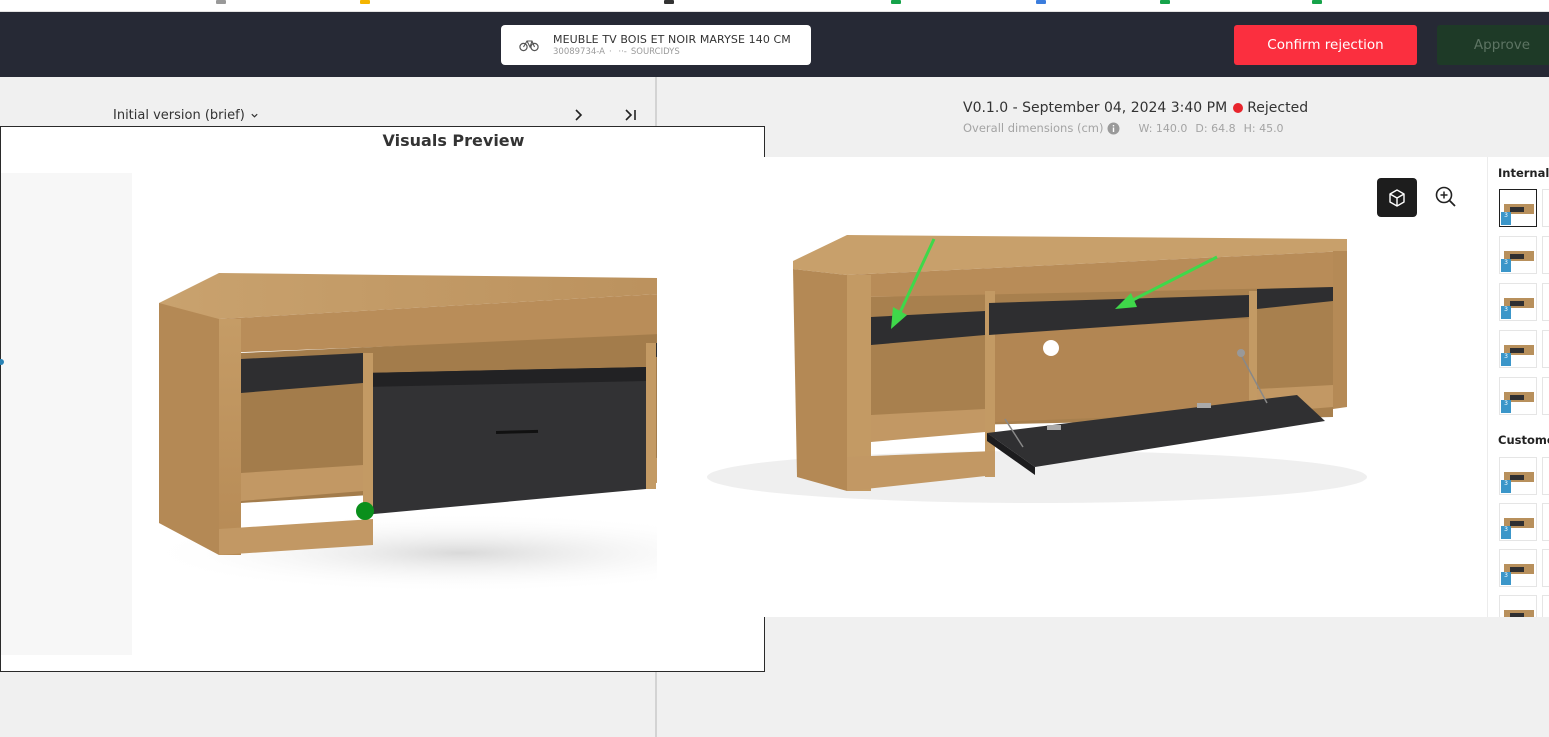  I want to click on dimension-height: H: 45.0, so click(1263, 128).